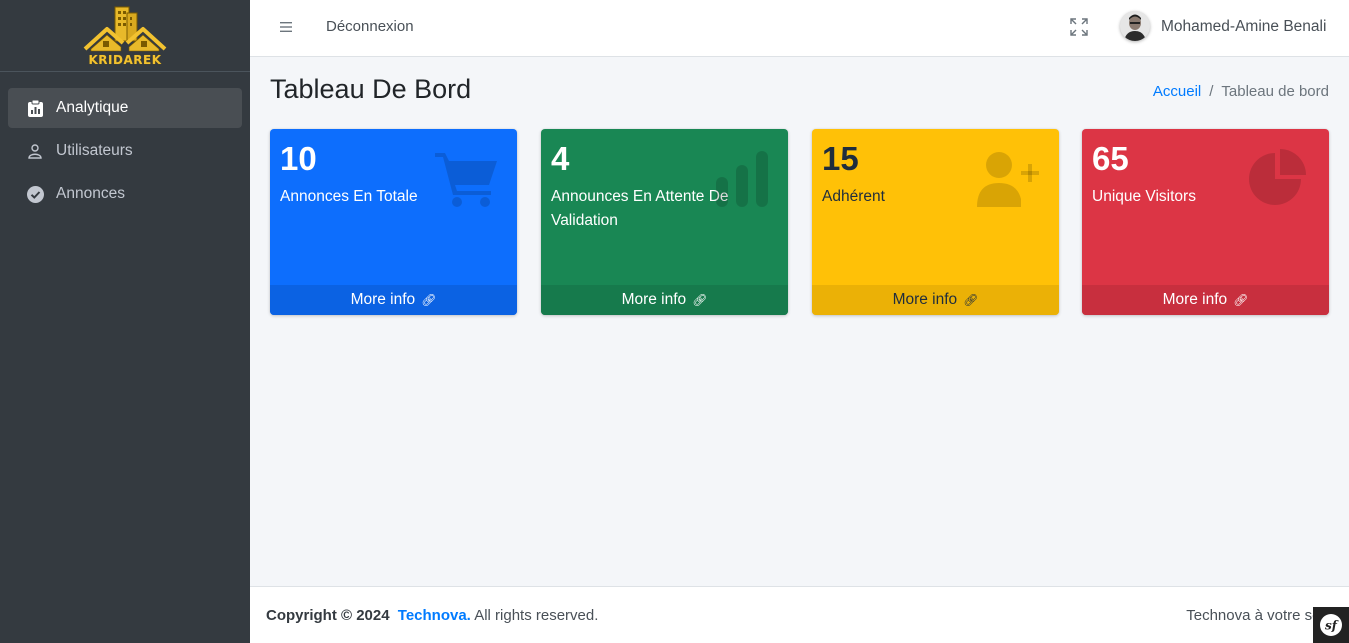 The image size is (1349, 643). I want to click on svg-text: sf, so click(1332, 626).